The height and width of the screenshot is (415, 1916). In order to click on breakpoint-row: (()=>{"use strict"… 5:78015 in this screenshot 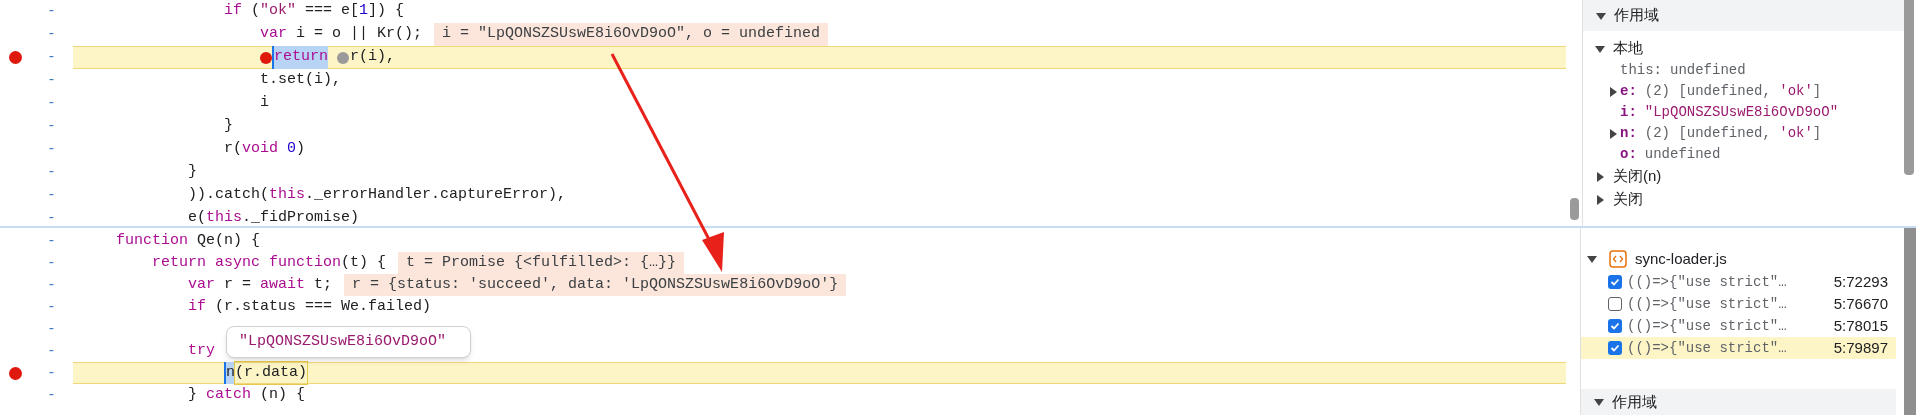, I will do `click(1738, 326)`.